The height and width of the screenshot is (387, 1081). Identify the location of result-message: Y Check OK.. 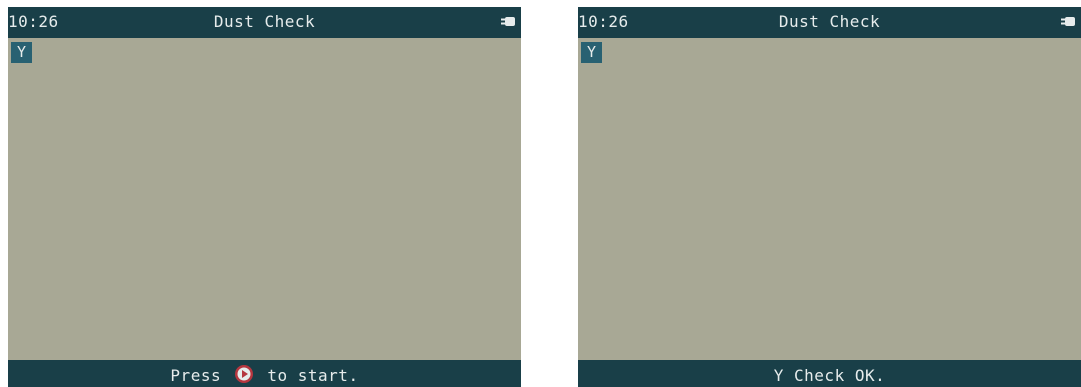
(829, 375).